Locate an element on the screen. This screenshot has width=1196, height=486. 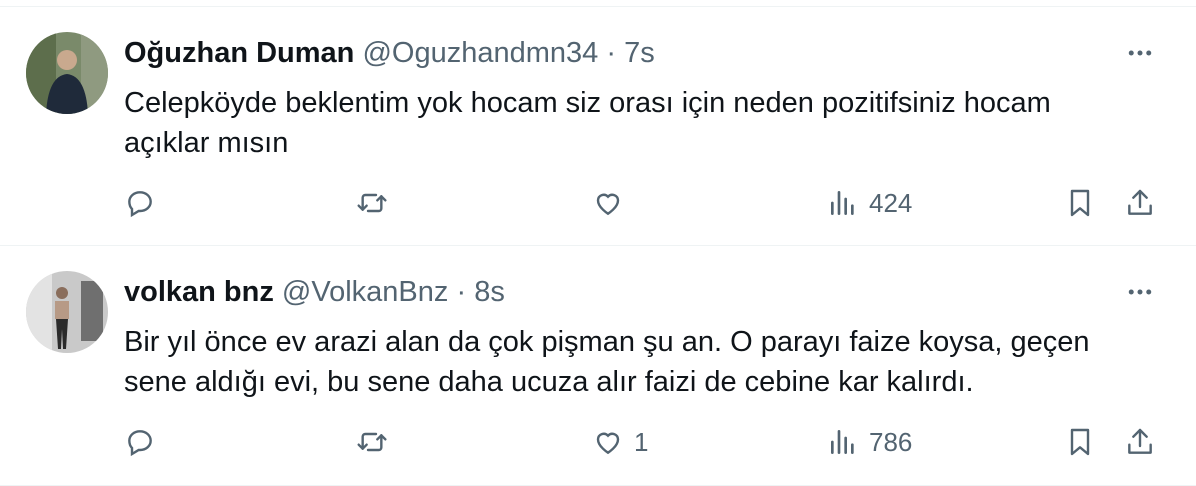
top-divider is located at coordinates (598, 3).